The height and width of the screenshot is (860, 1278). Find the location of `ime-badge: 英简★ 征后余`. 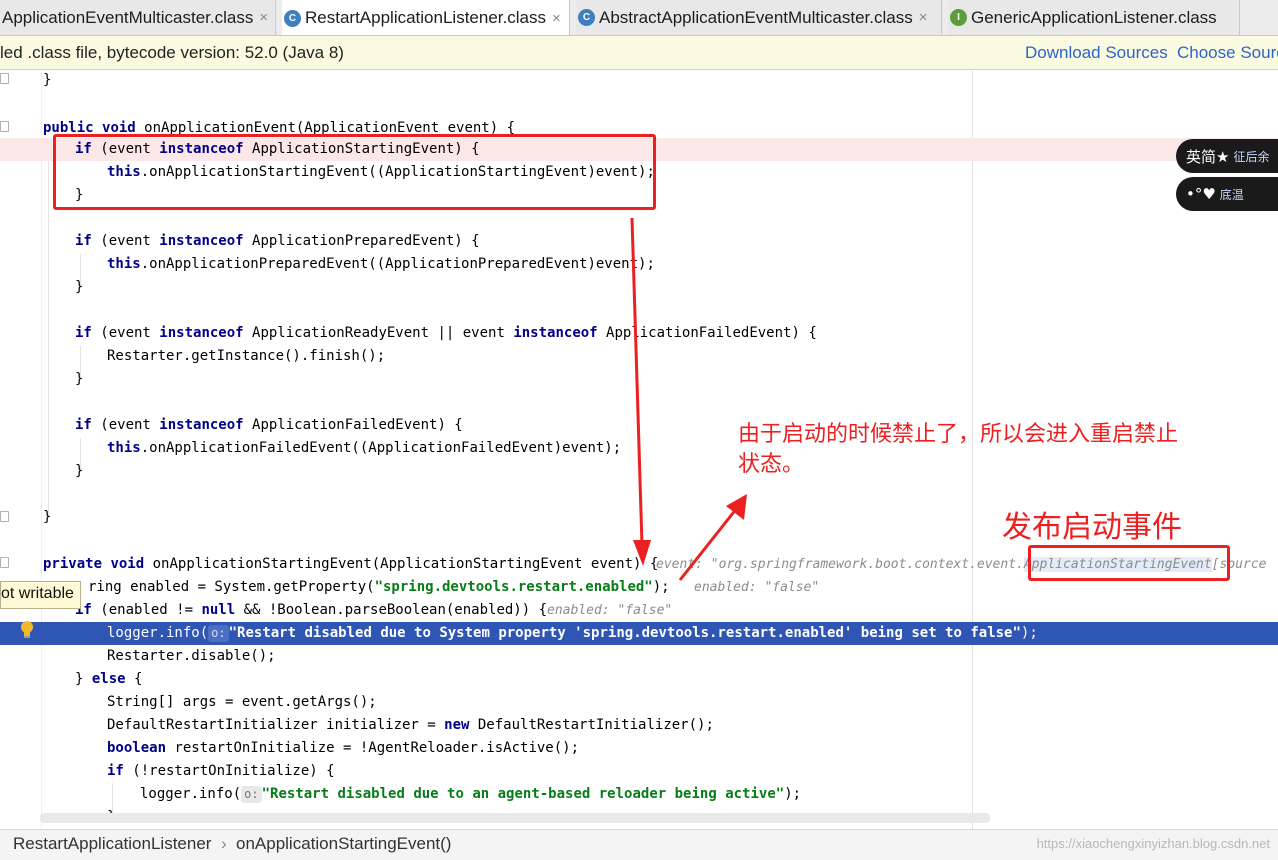

ime-badge: 英简★ 征后余 is located at coordinates (1227, 156).